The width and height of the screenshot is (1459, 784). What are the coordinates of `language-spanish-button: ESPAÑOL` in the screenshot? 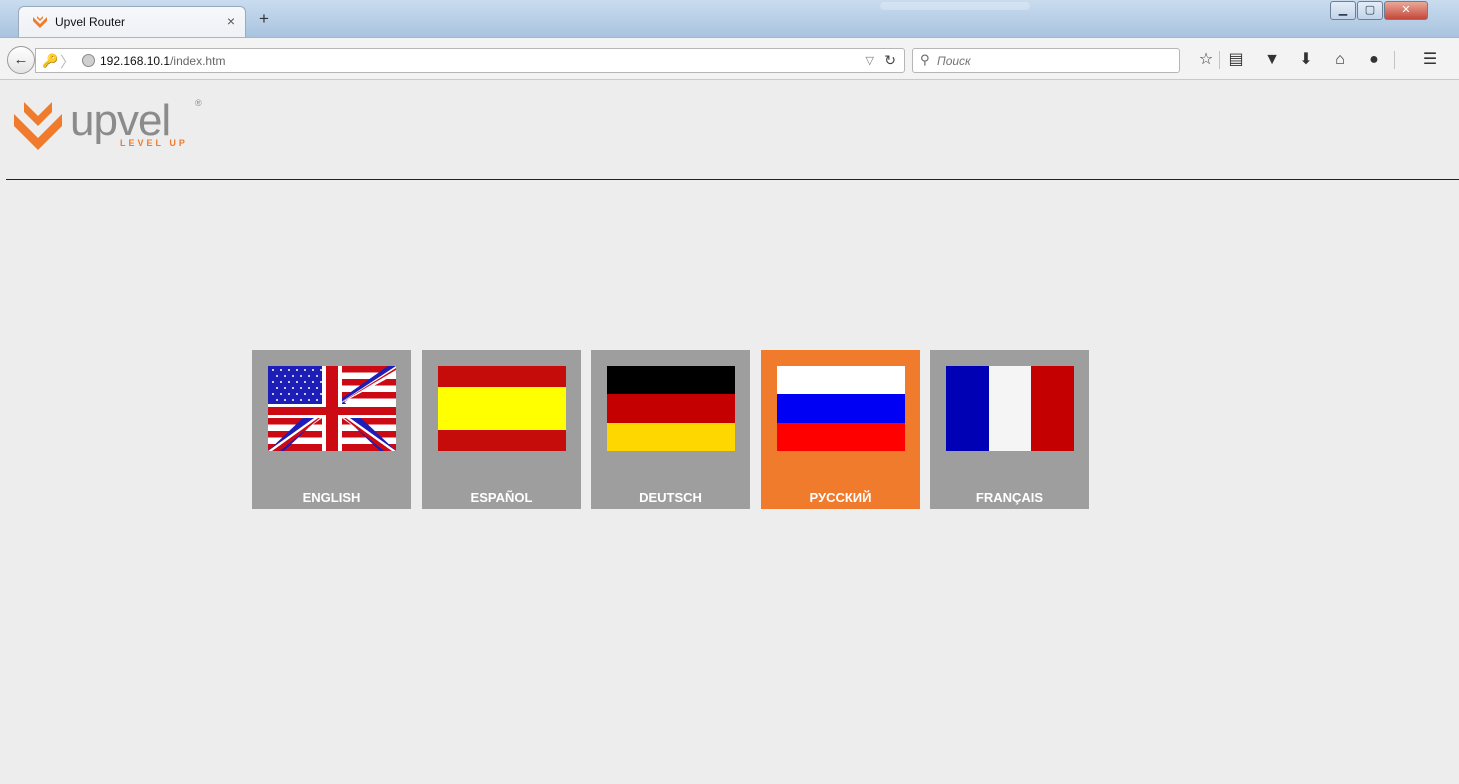 It's located at (501, 429).